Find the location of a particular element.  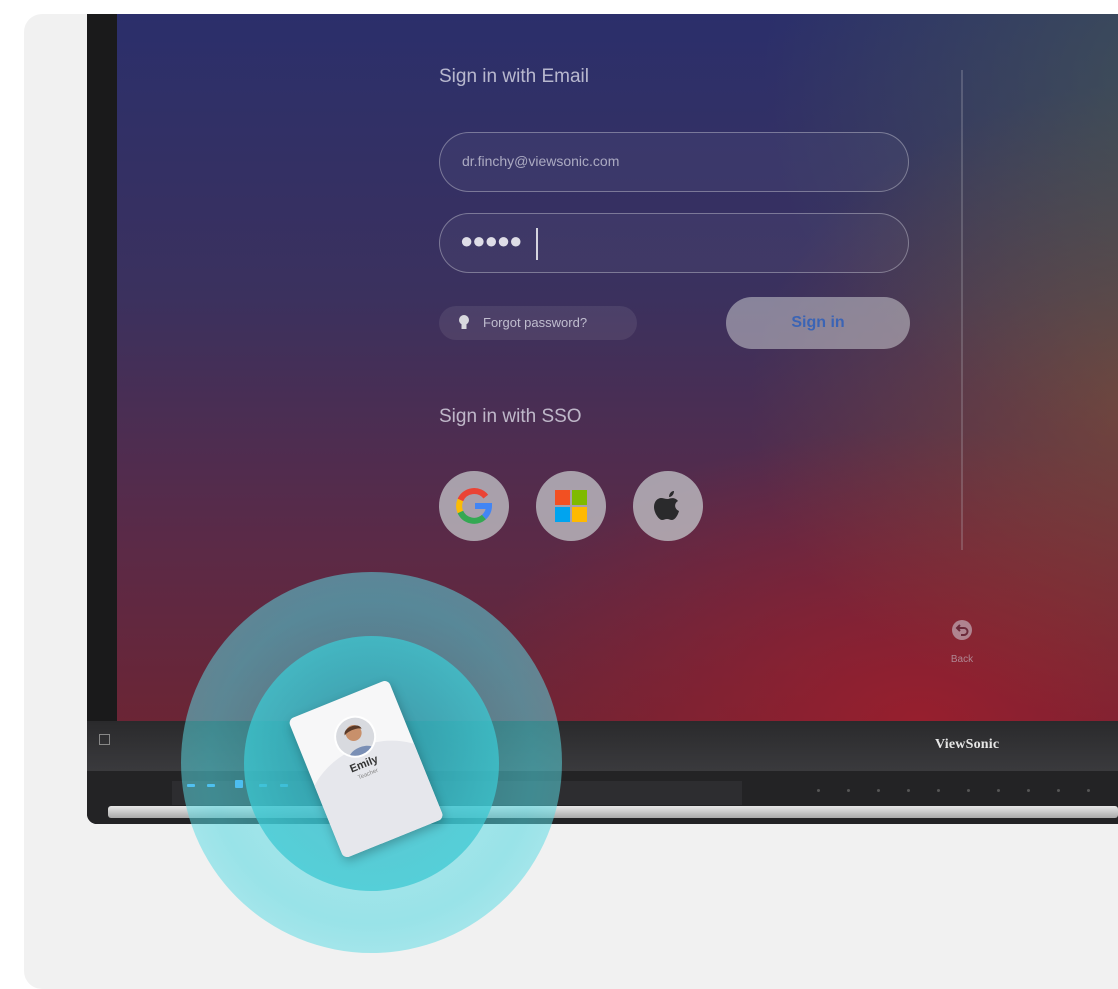

apple-icon is located at coordinates (666, 505).